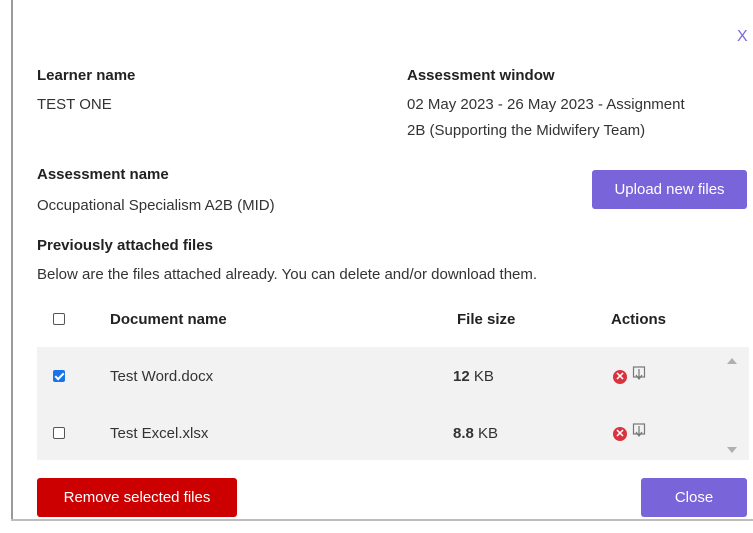 The width and height of the screenshot is (753, 533). I want to click on column-header-actions: Actions, so click(639, 319).